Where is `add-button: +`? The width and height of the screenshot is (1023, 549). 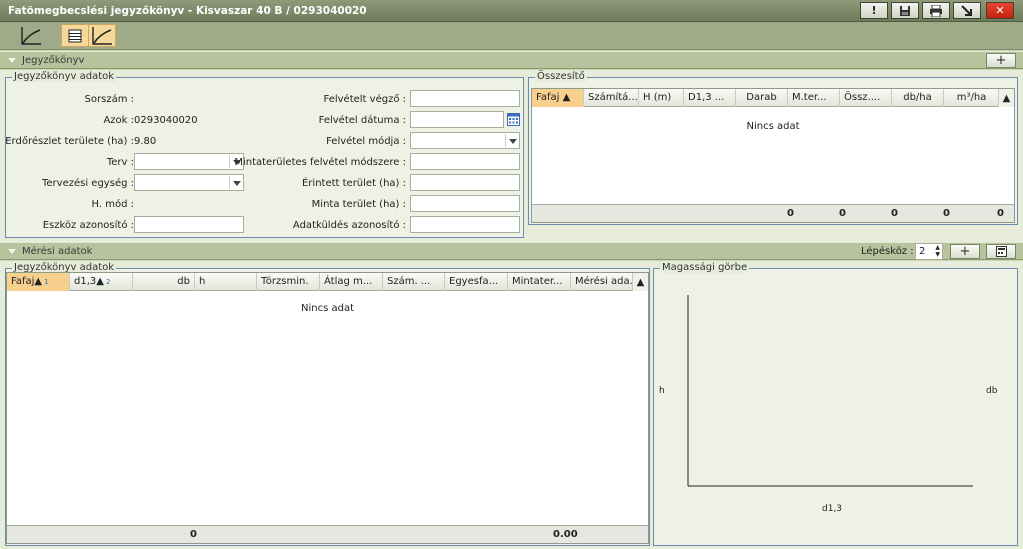 add-button: + is located at coordinates (1001, 60).